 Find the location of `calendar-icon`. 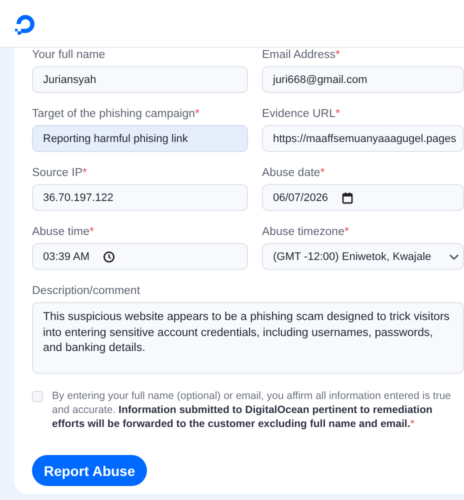

calendar-icon is located at coordinates (348, 198).